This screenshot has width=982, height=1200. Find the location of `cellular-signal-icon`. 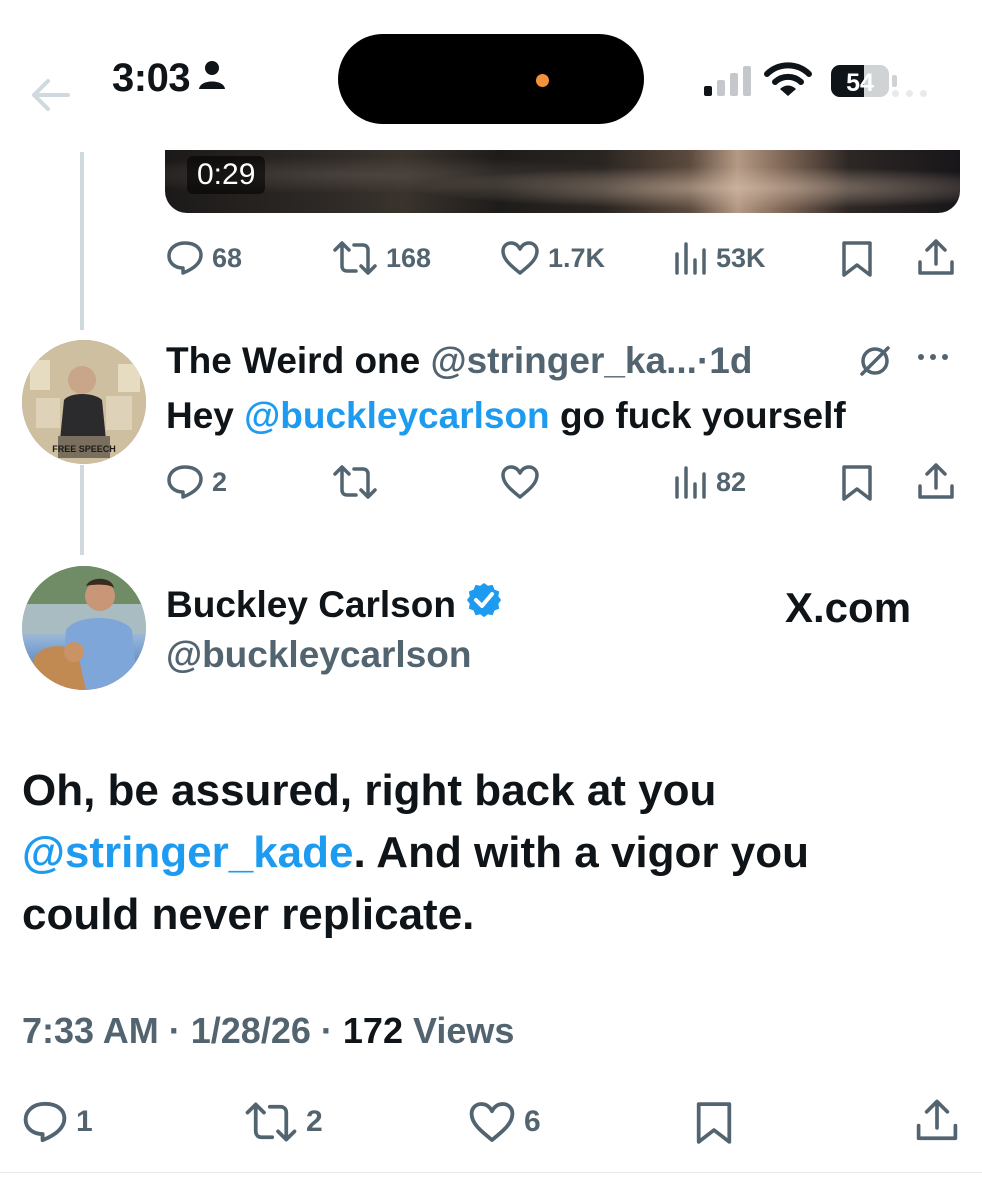

cellular-signal-icon is located at coordinates (728, 83).